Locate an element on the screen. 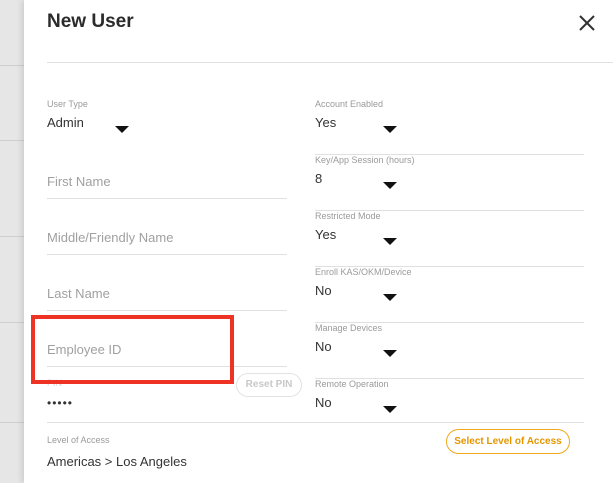 The width and height of the screenshot is (613, 483). manage-devices-label: Manage Devices is located at coordinates (349, 328).